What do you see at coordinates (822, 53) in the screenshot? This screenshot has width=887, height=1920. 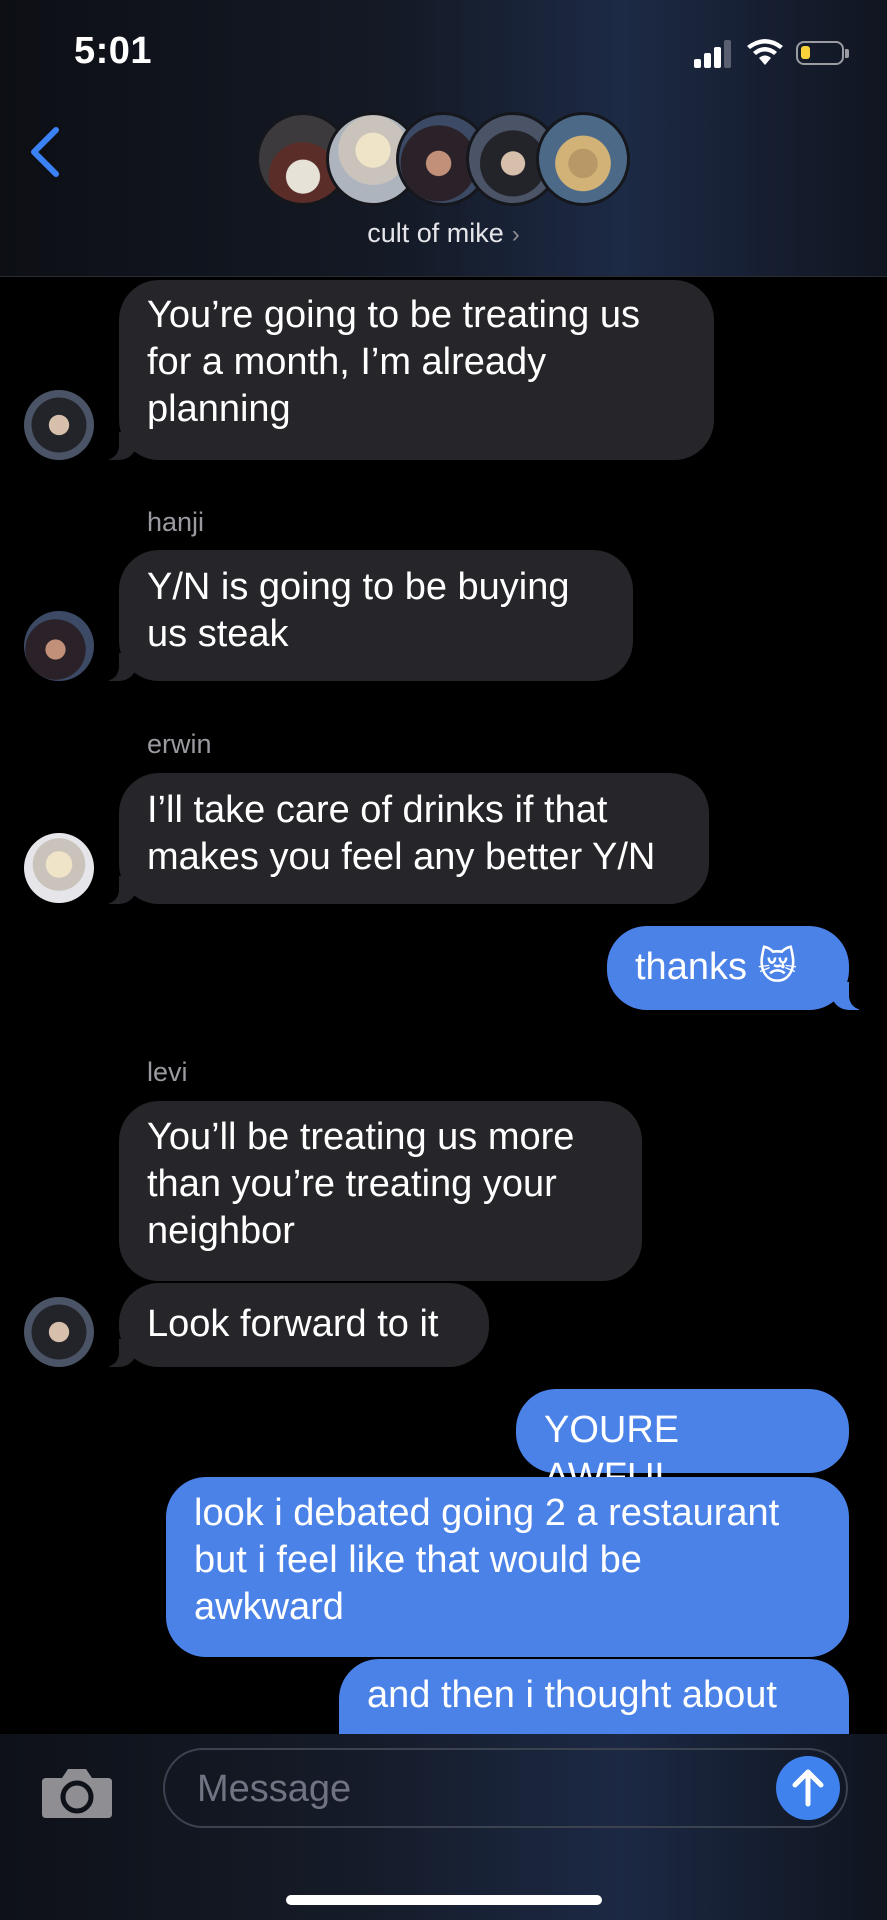 I see `battery-icon` at bounding box center [822, 53].